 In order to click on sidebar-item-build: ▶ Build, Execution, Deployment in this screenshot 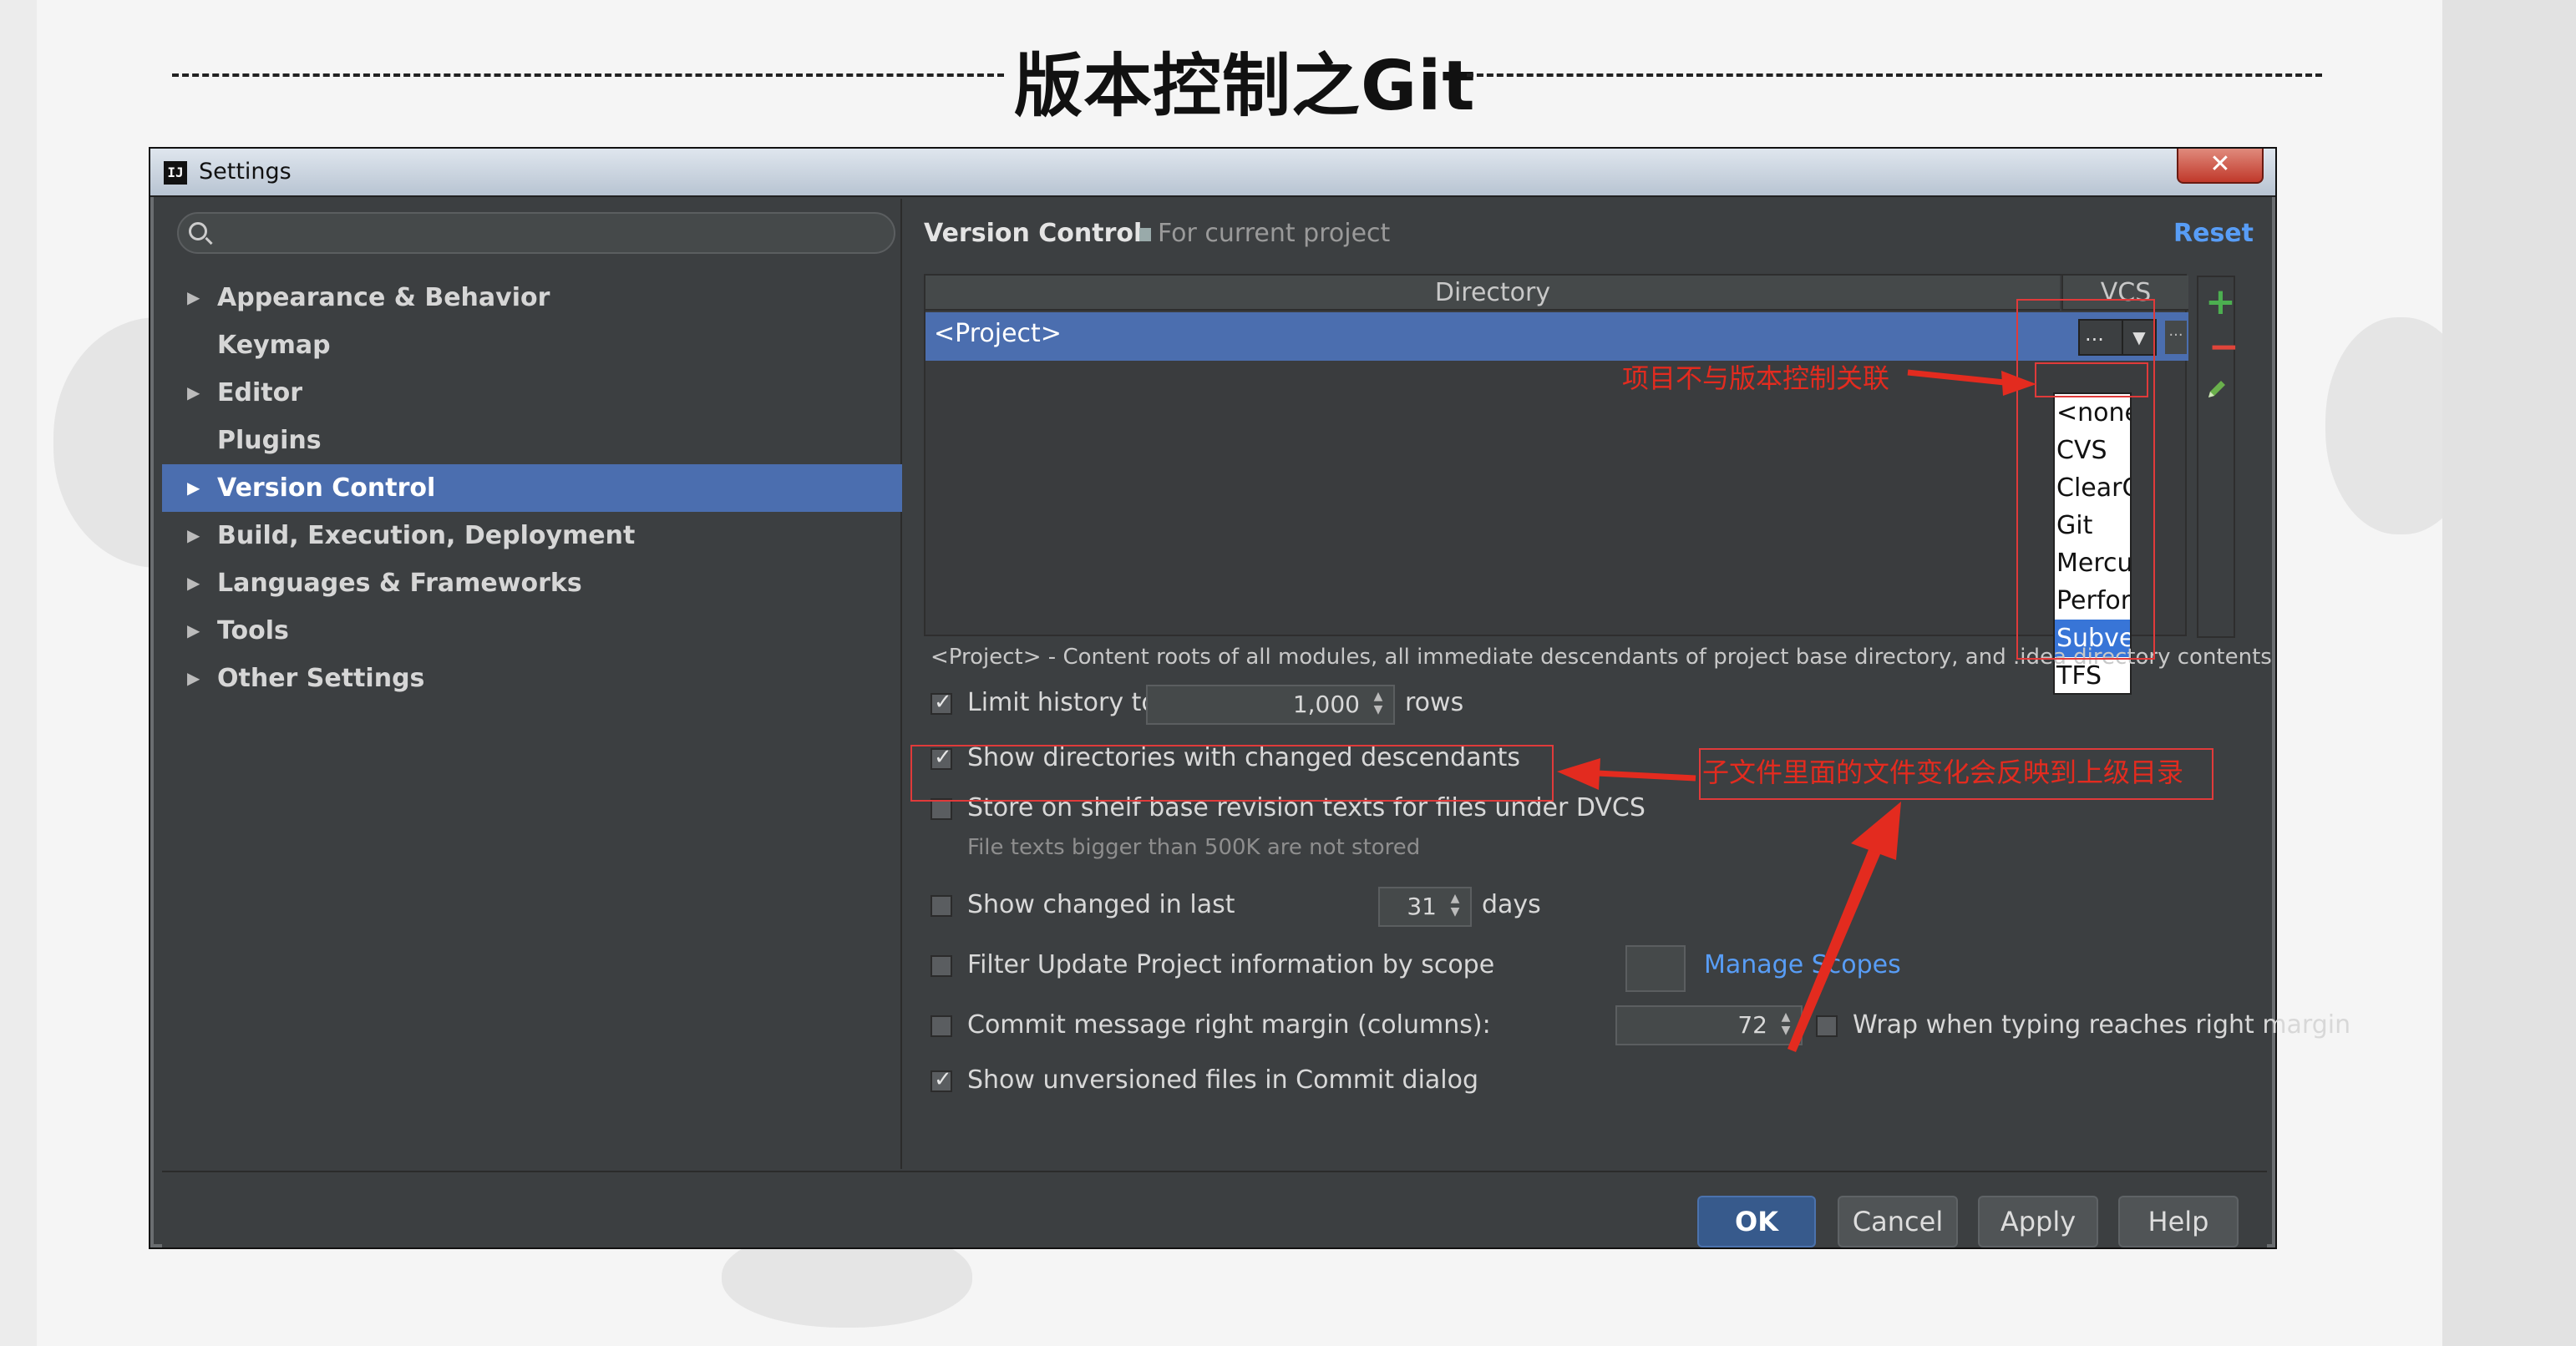, I will do `click(532, 535)`.